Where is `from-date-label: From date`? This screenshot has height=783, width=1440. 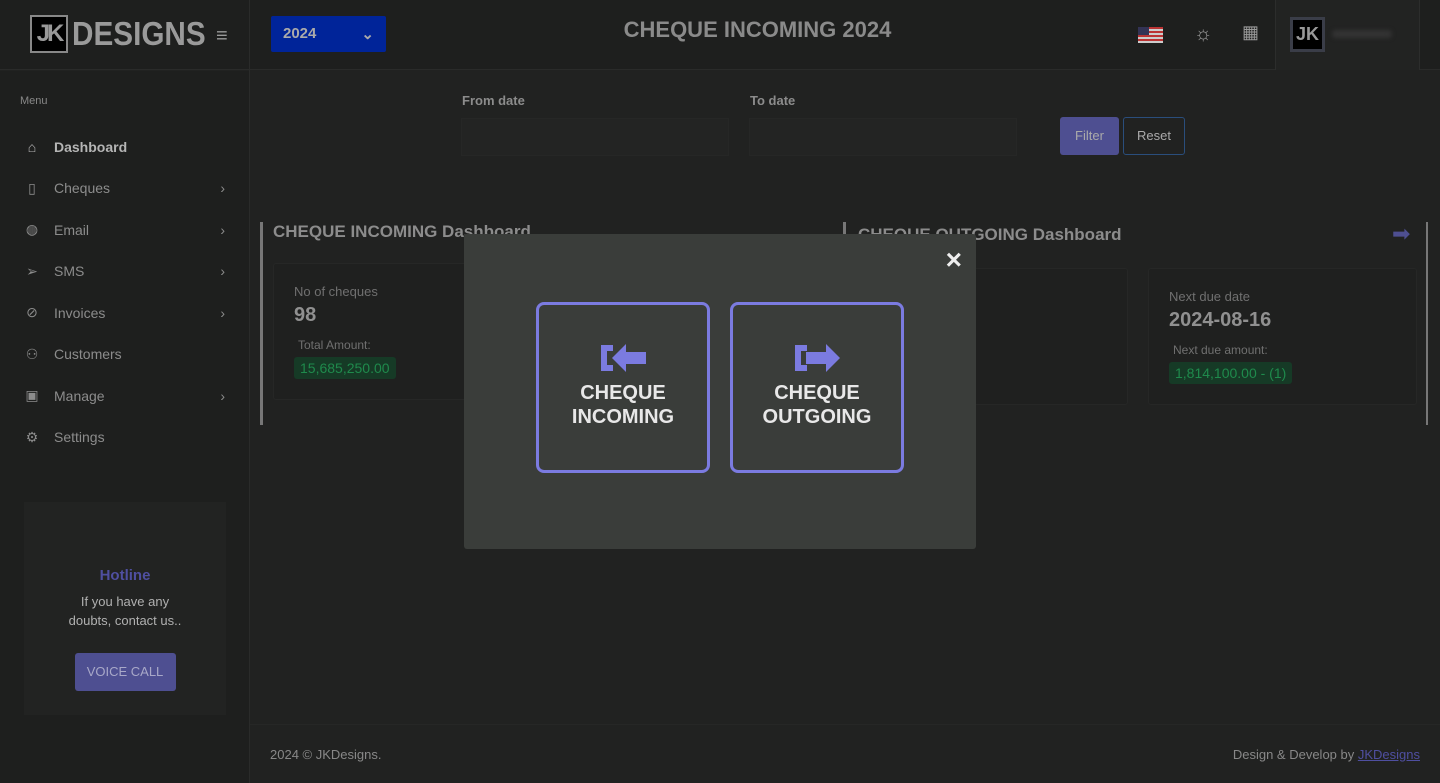 from-date-label: From date is located at coordinates (493, 100).